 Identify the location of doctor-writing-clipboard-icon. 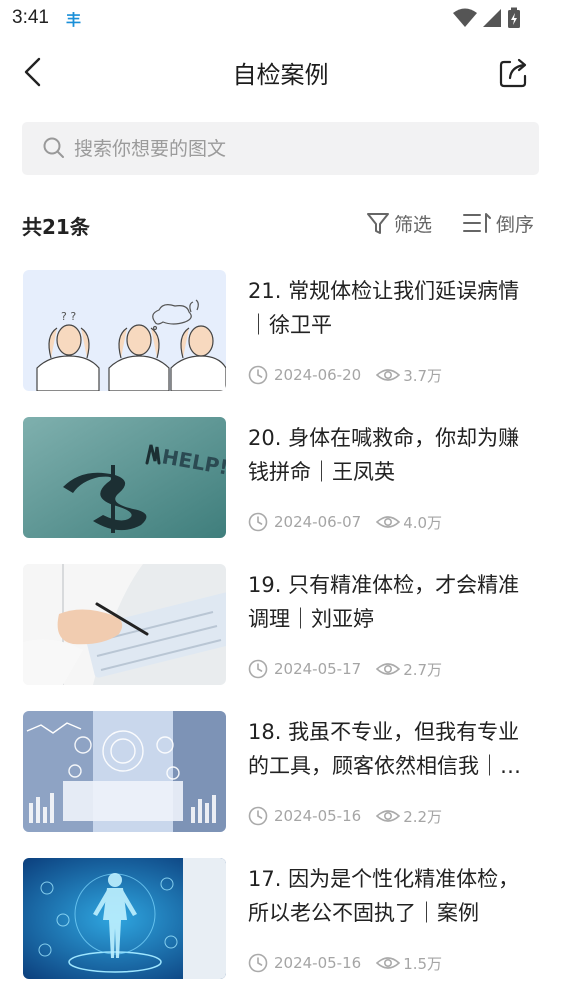
(124, 624).